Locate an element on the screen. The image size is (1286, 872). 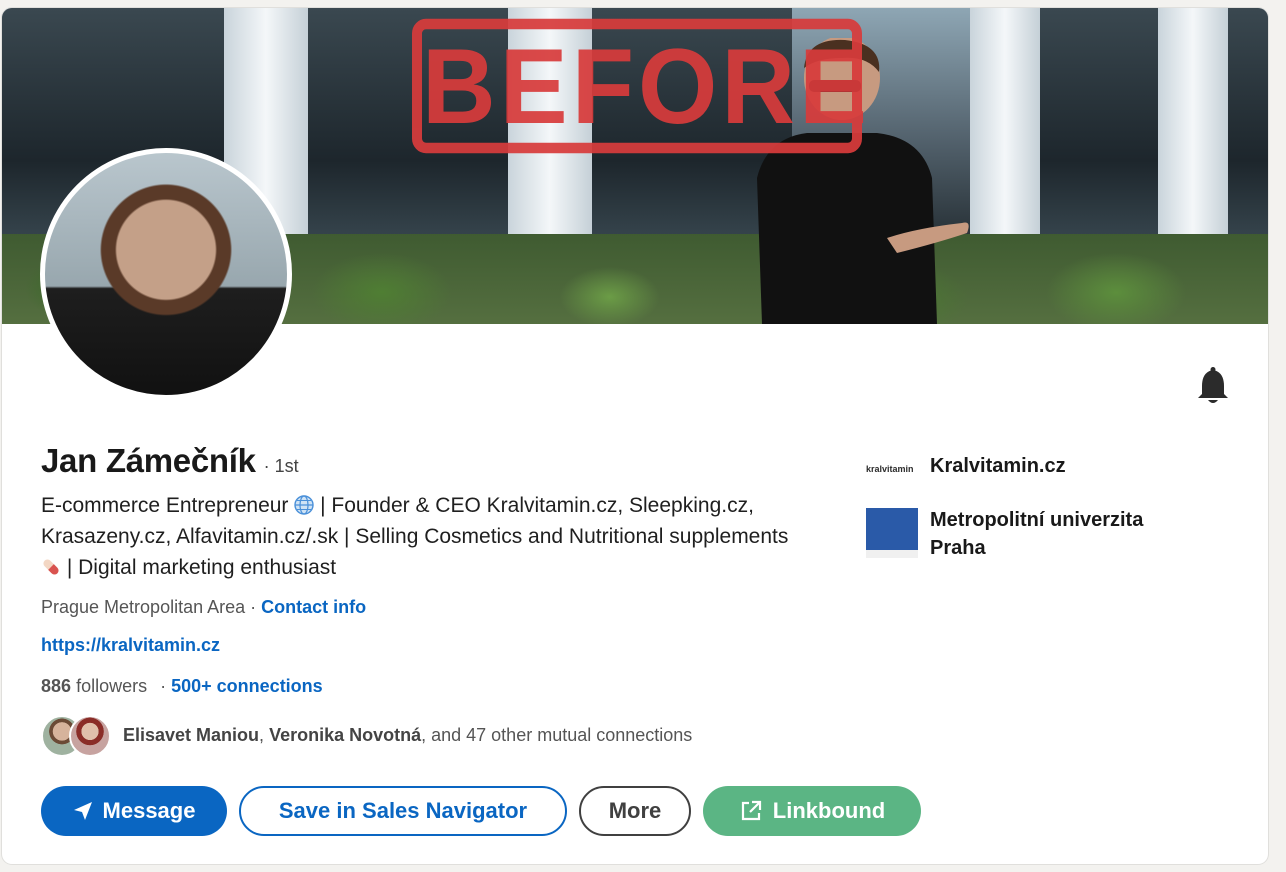
mutual-name-2: Veronika Novotná is located at coordinates (345, 734).